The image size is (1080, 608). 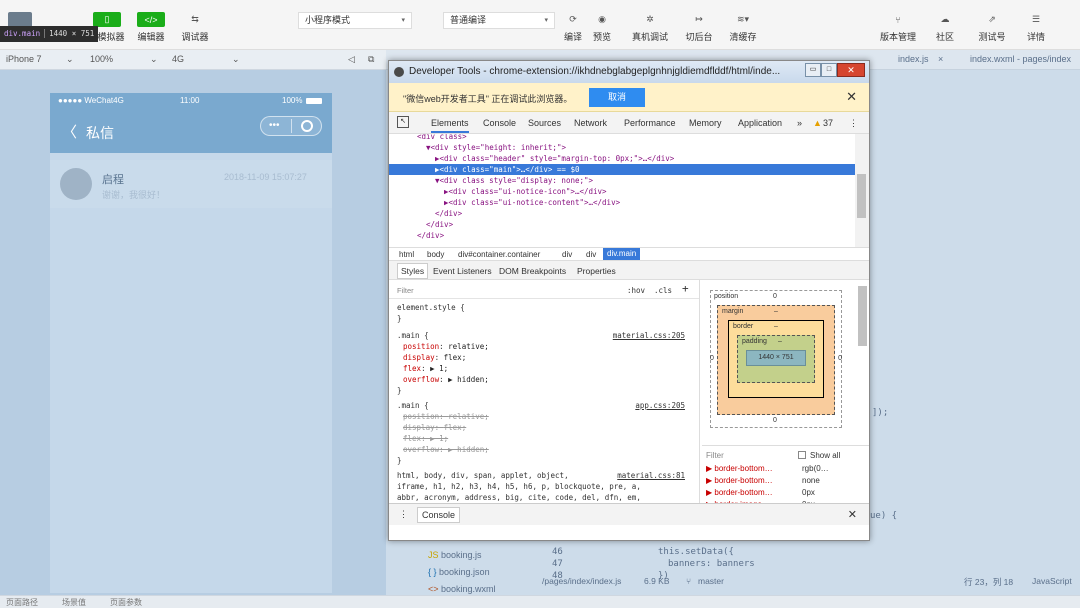 What do you see at coordinates (1036, 27) in the screenshot?
I see `details-button: ☰ 详情` at bounding box center [1036, 27].